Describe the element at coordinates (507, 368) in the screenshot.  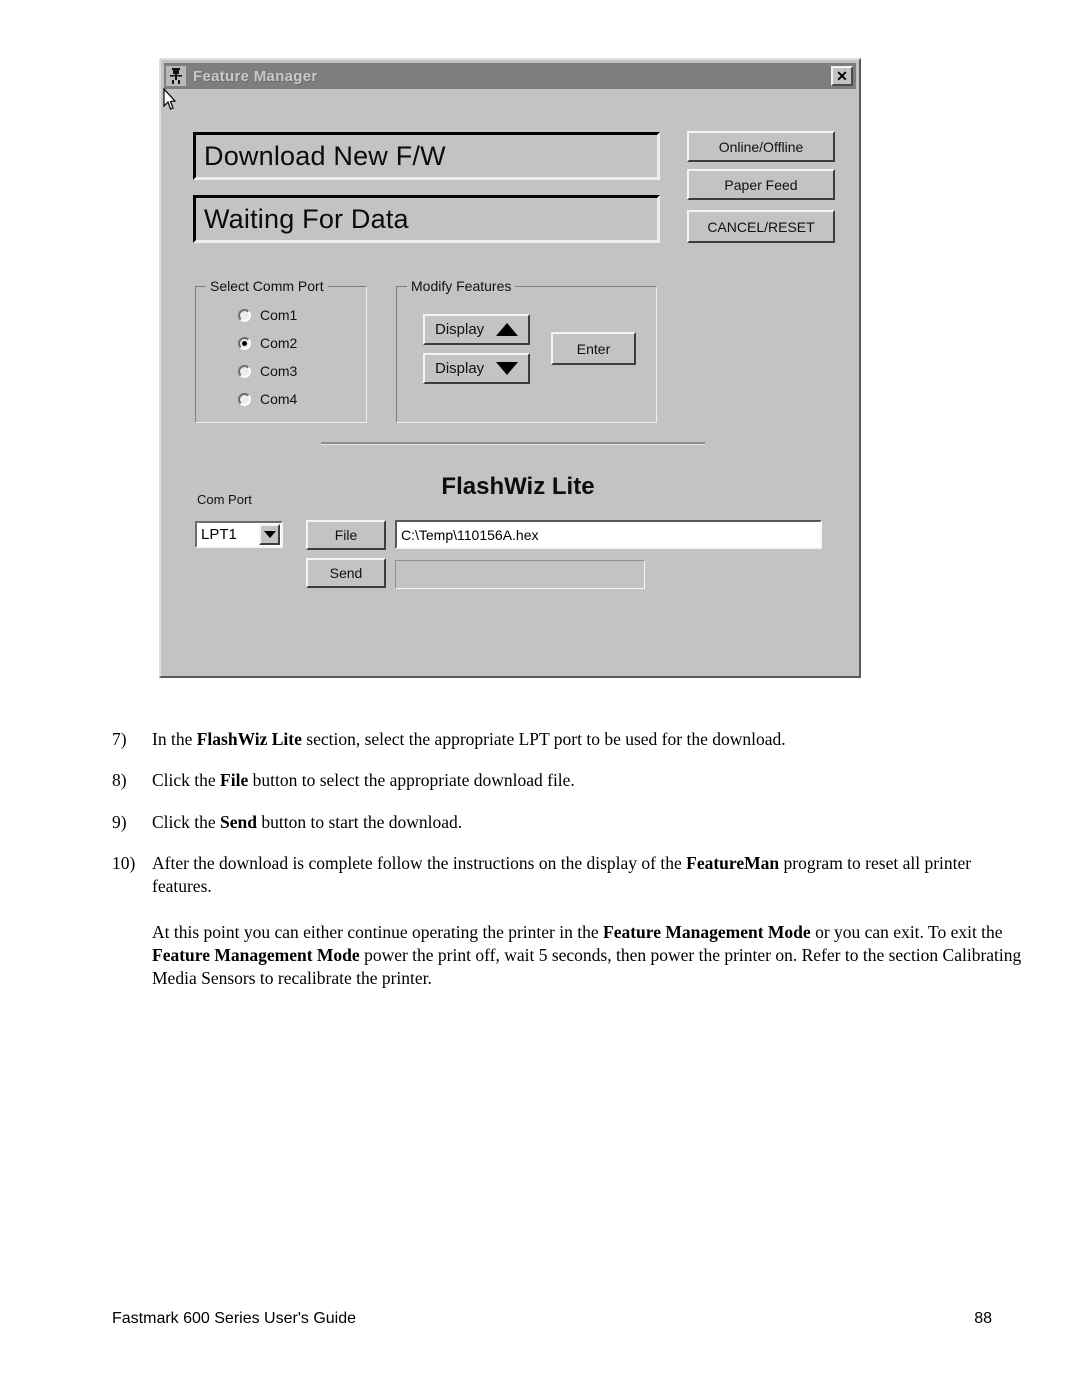
I see `triangle-down-icon` at that location.